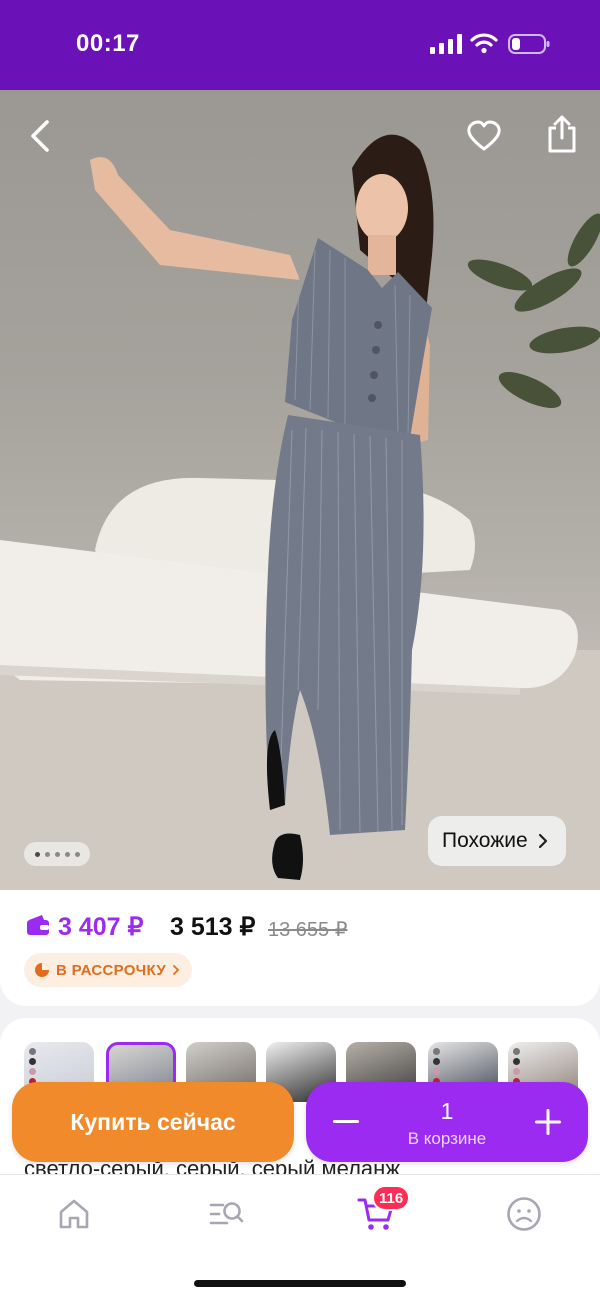 Image resolution: width=600 pixels, height=1300 pixels. Describe the element at coordinates (391, 1198) in the screenshot. I see `cart-count-badge: 116` at that location.